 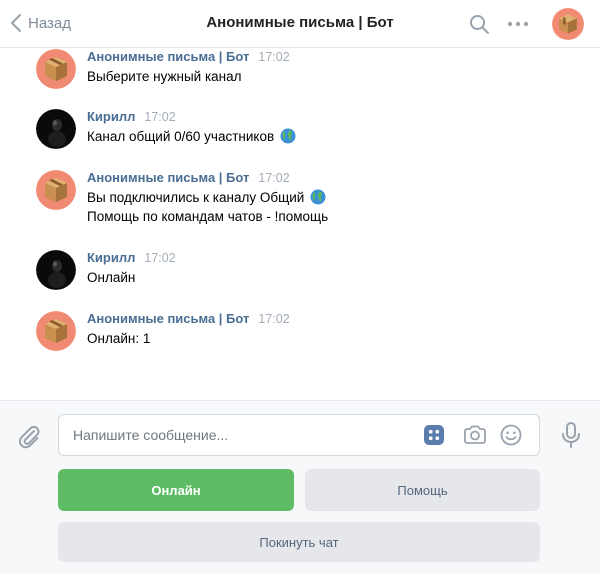 I want to click on message-text-line: Помощь по командам чатов - !помощь, so click(x=208, y=216).